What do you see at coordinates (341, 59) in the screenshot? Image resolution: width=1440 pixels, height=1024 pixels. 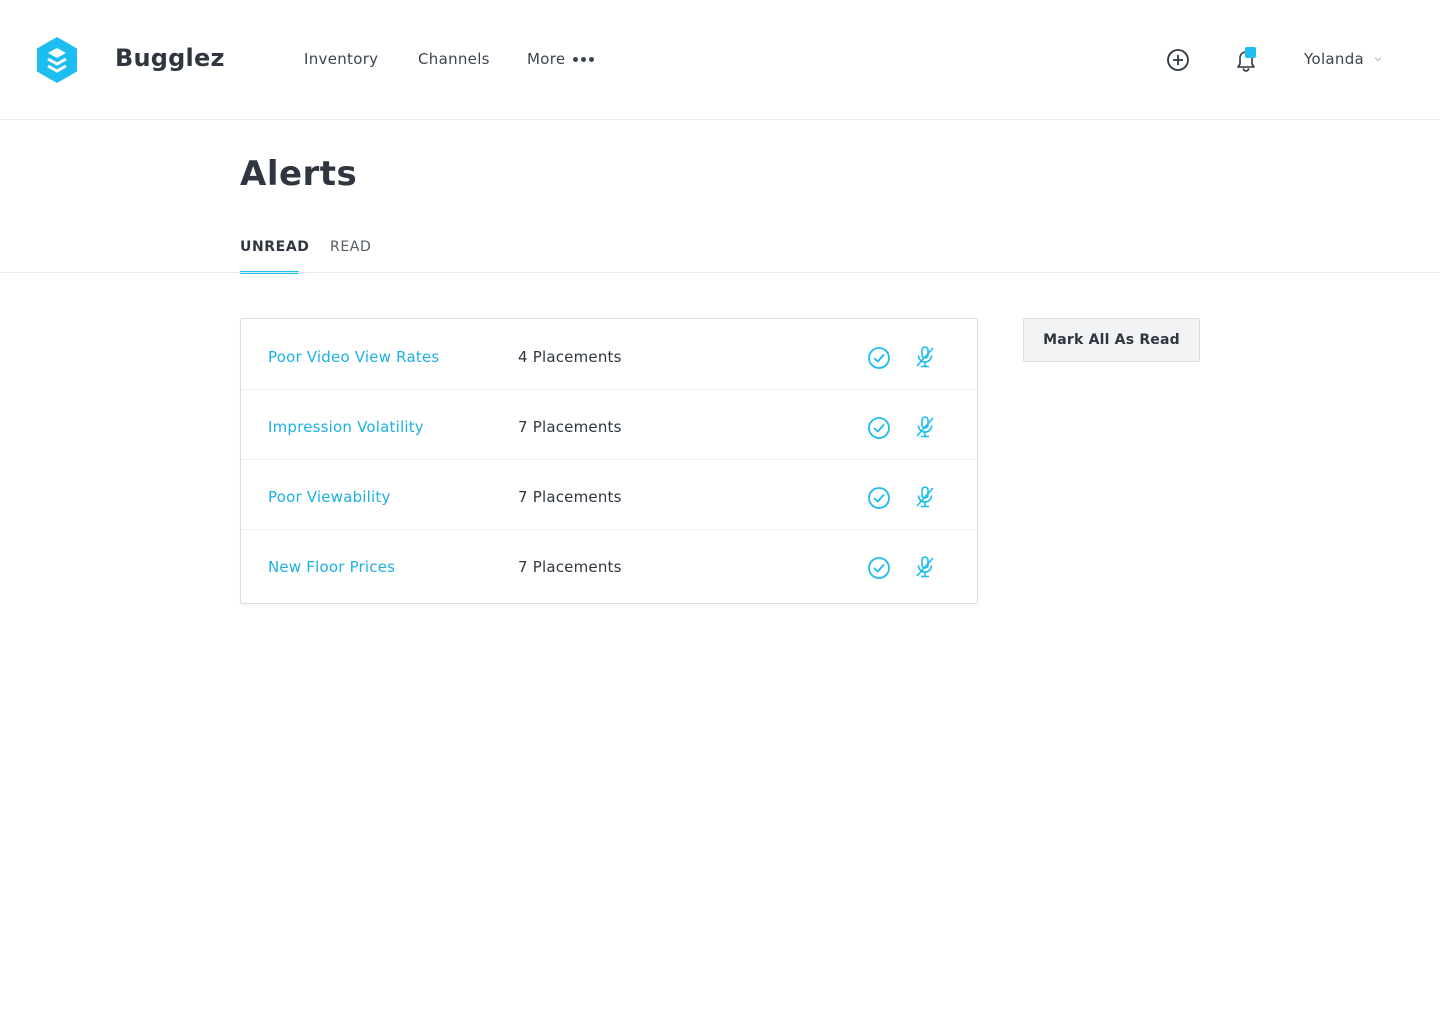 I see `nav-item-inventory: Inventory` at bounding box center [341, 59].